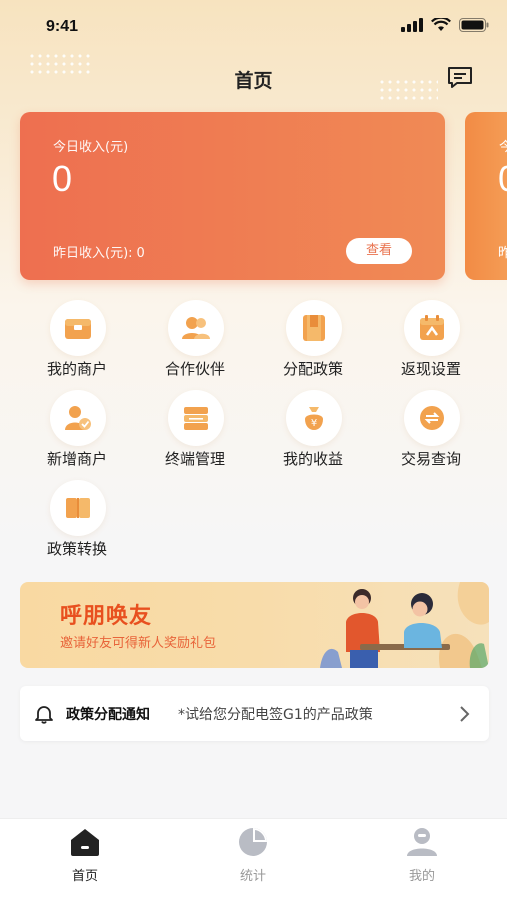 This screenshot has width=507, height=900. What do you see at coordinates (379, 251) in the screenshot?
I see `view-button: 查看` at bounding box center [379, 251].